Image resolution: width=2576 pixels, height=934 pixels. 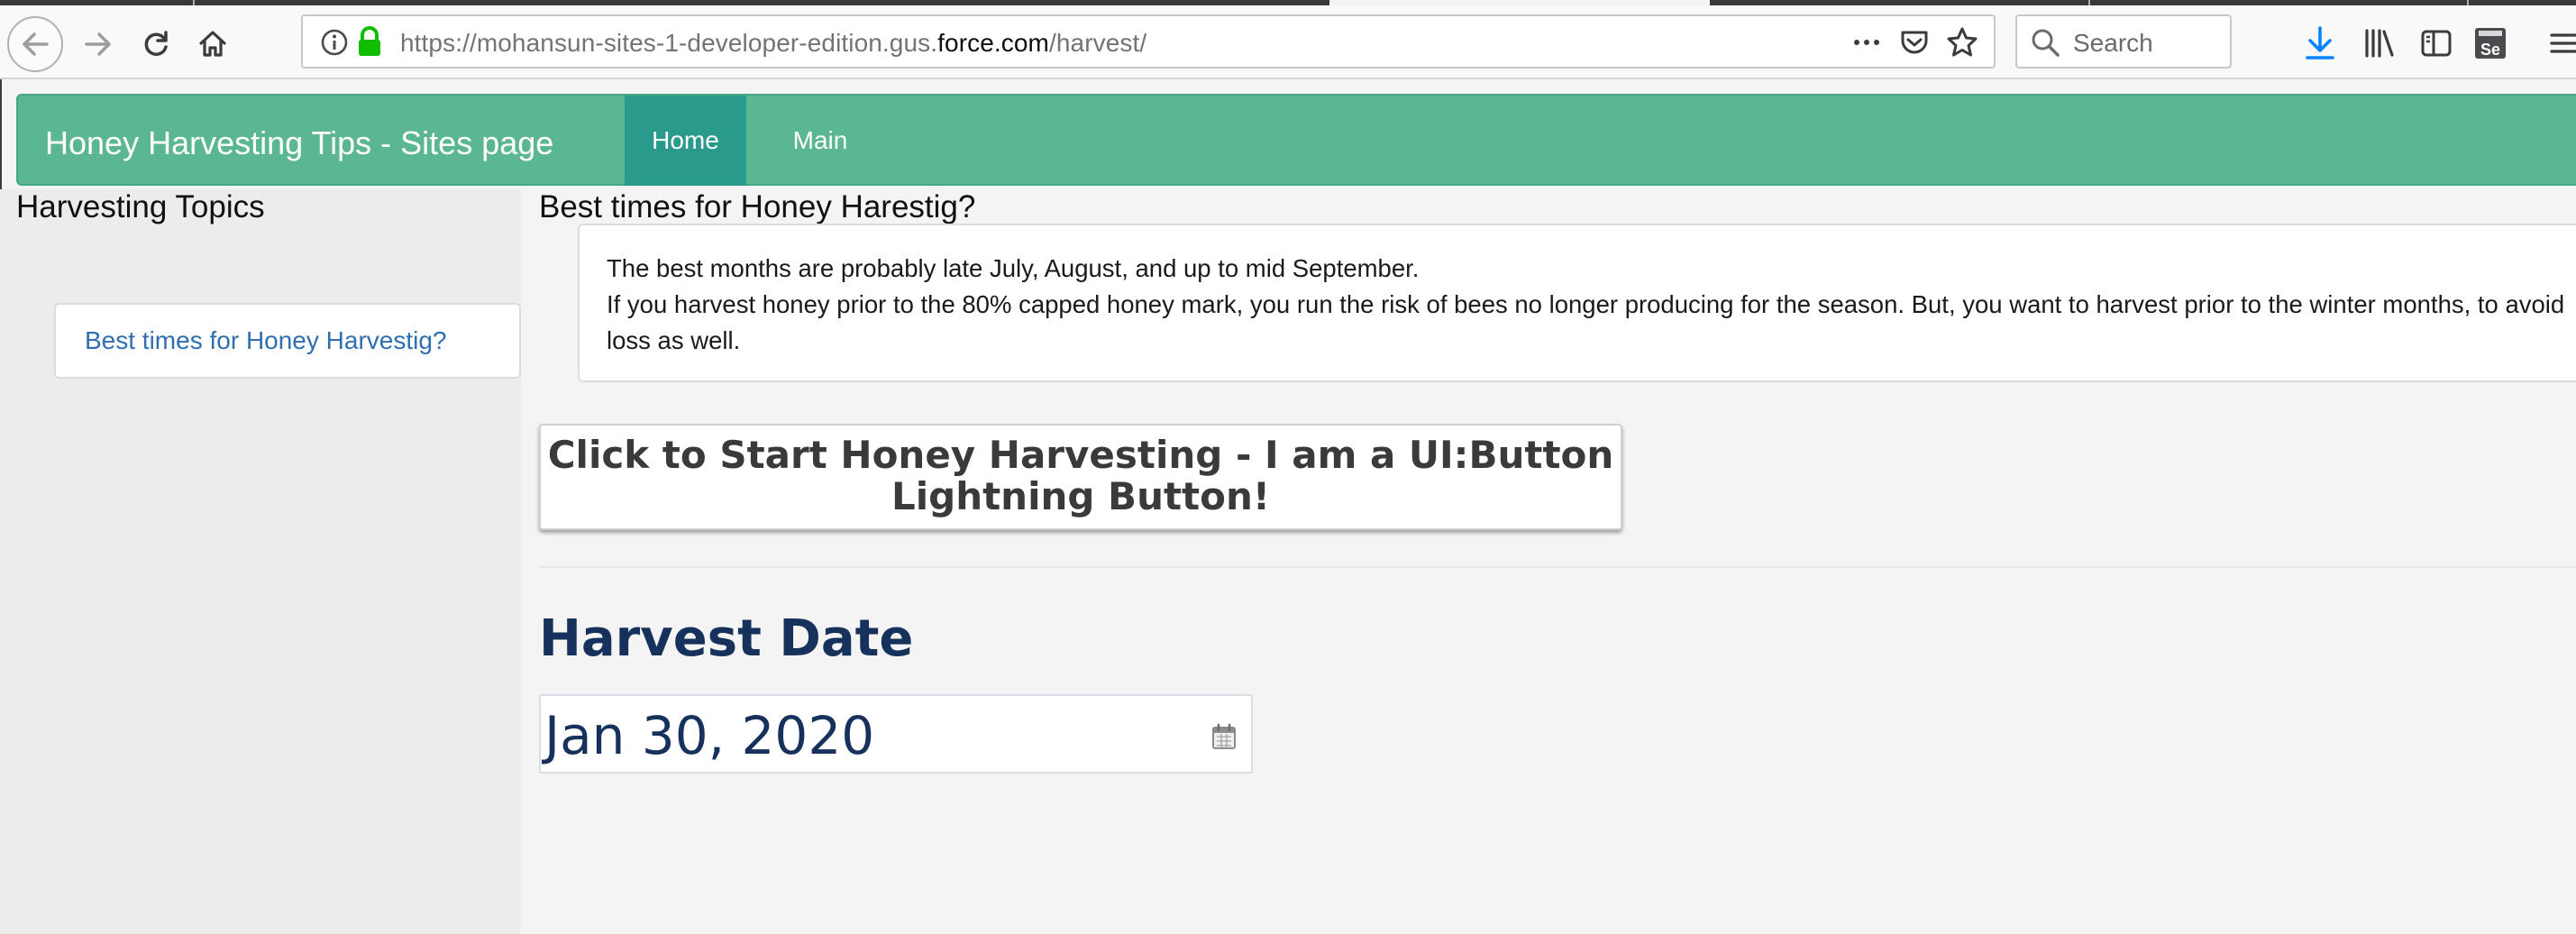 I want to click on start-harvesting-button-line-2: Lightning Button!, so click(x=1081, y=496).